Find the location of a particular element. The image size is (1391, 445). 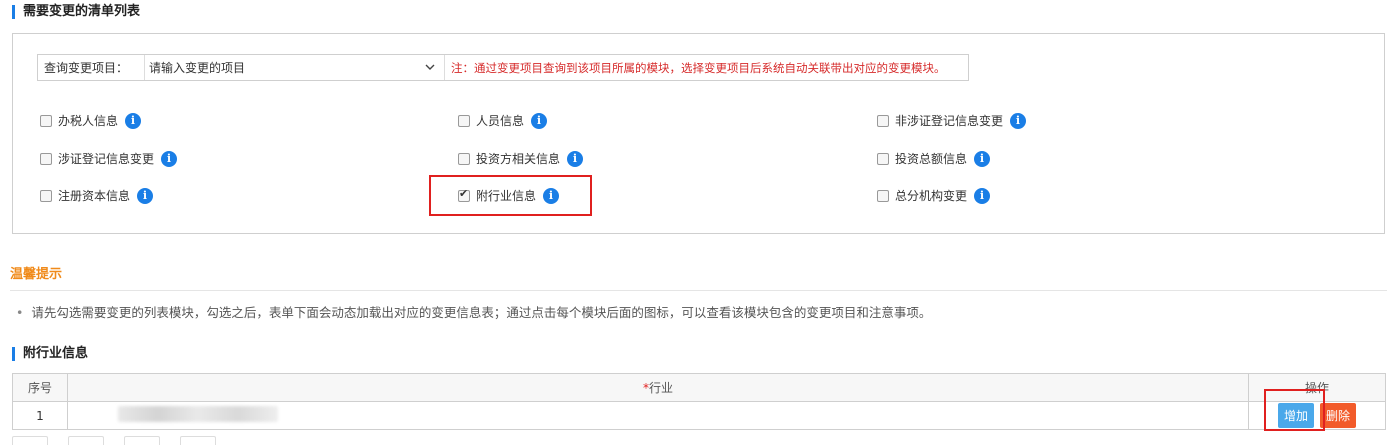

checkbox-label: 投资总额信息 is located at coordinates (931, 159).